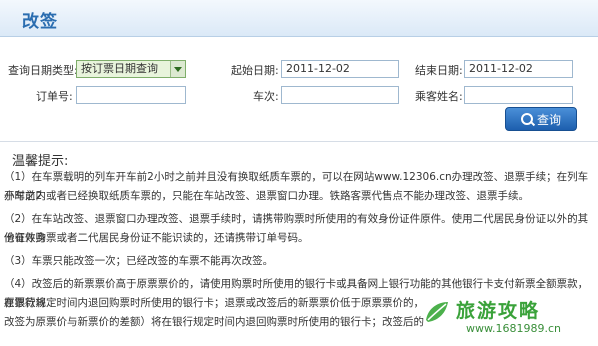 The width and height of the screenshot is (598, 346). Describe the element at coordinates (526, 119) in the screenshot. I see `search-icon` at that location.